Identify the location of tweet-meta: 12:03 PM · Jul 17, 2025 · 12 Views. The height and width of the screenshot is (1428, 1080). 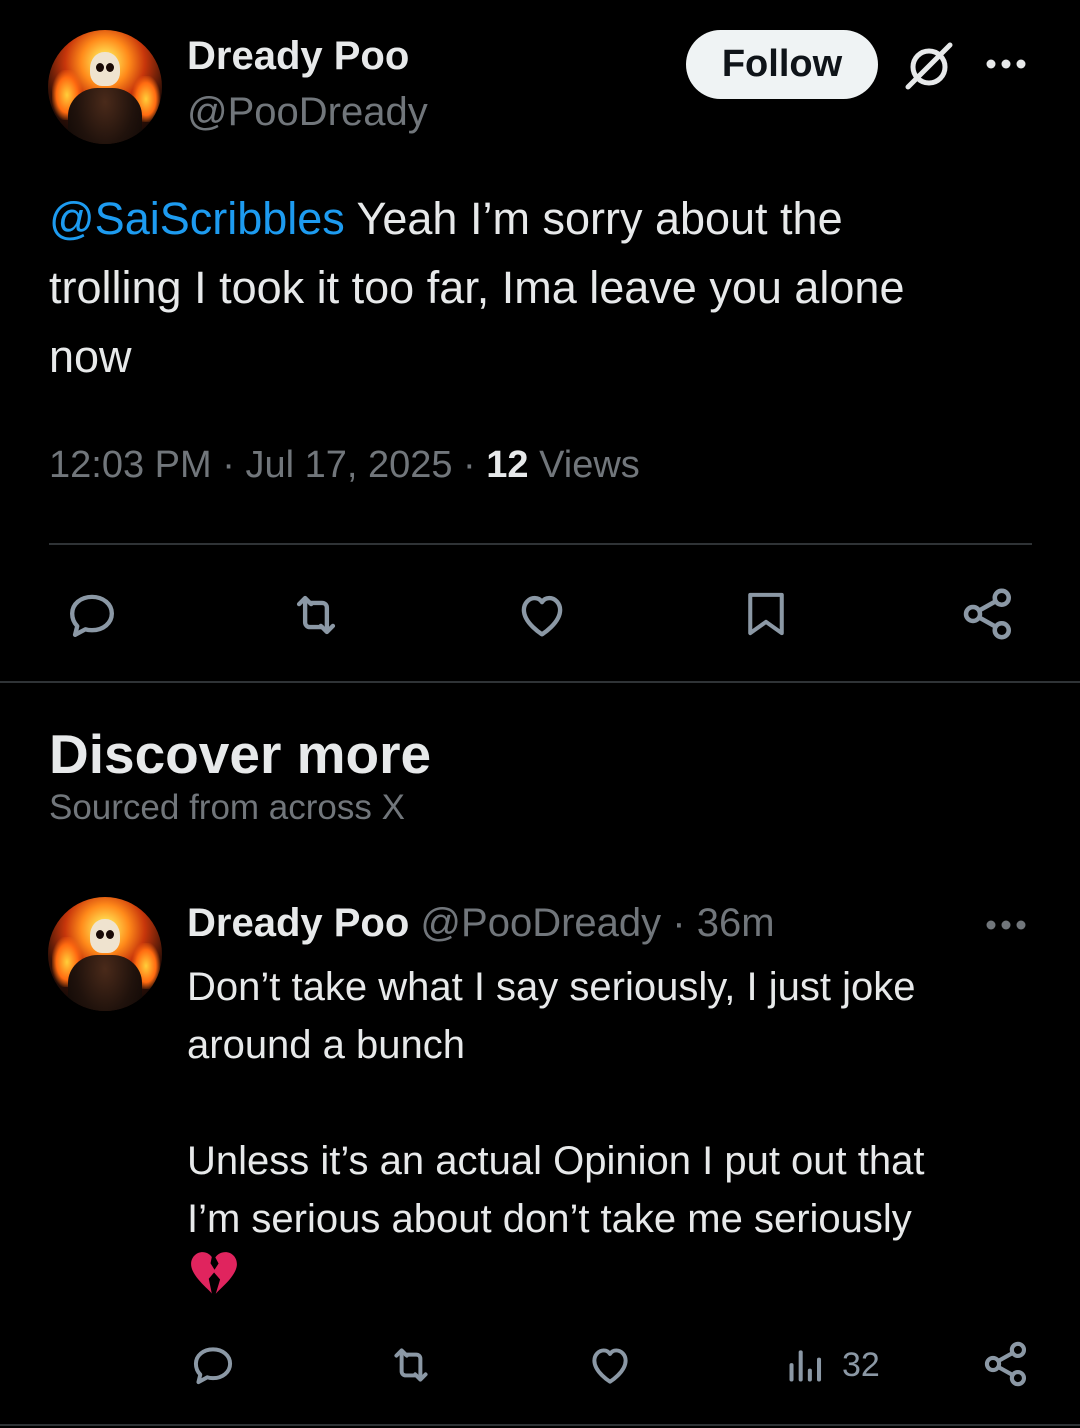
(344, 465).